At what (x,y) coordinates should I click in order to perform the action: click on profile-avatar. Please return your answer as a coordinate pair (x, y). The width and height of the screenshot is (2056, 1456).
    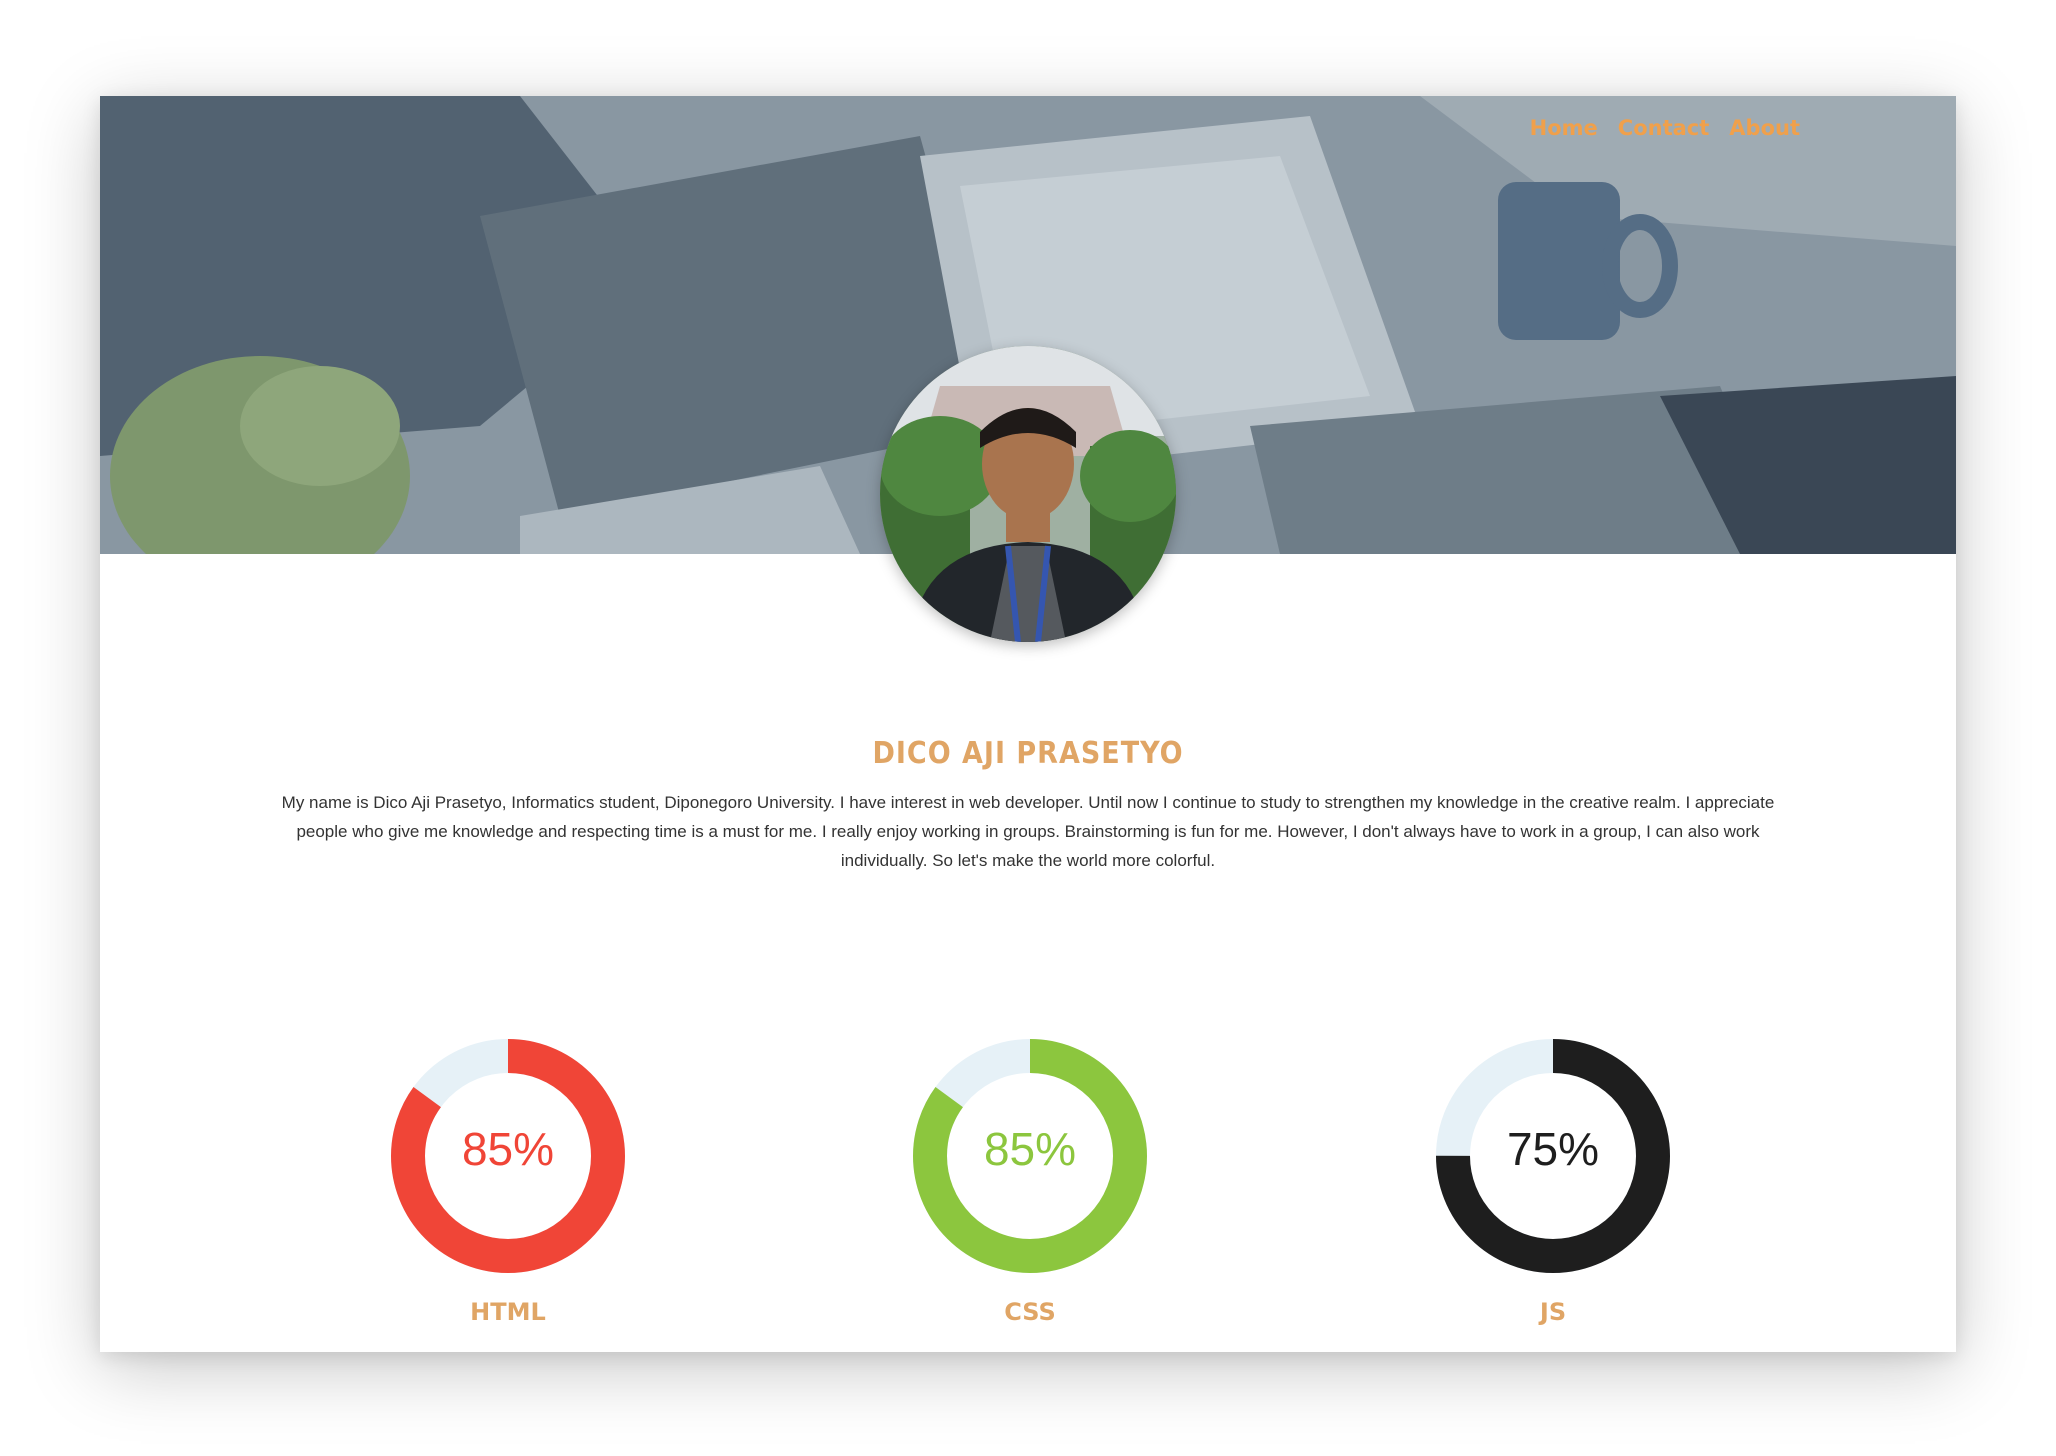
    Looking at the image, I should click on (1028, 494).